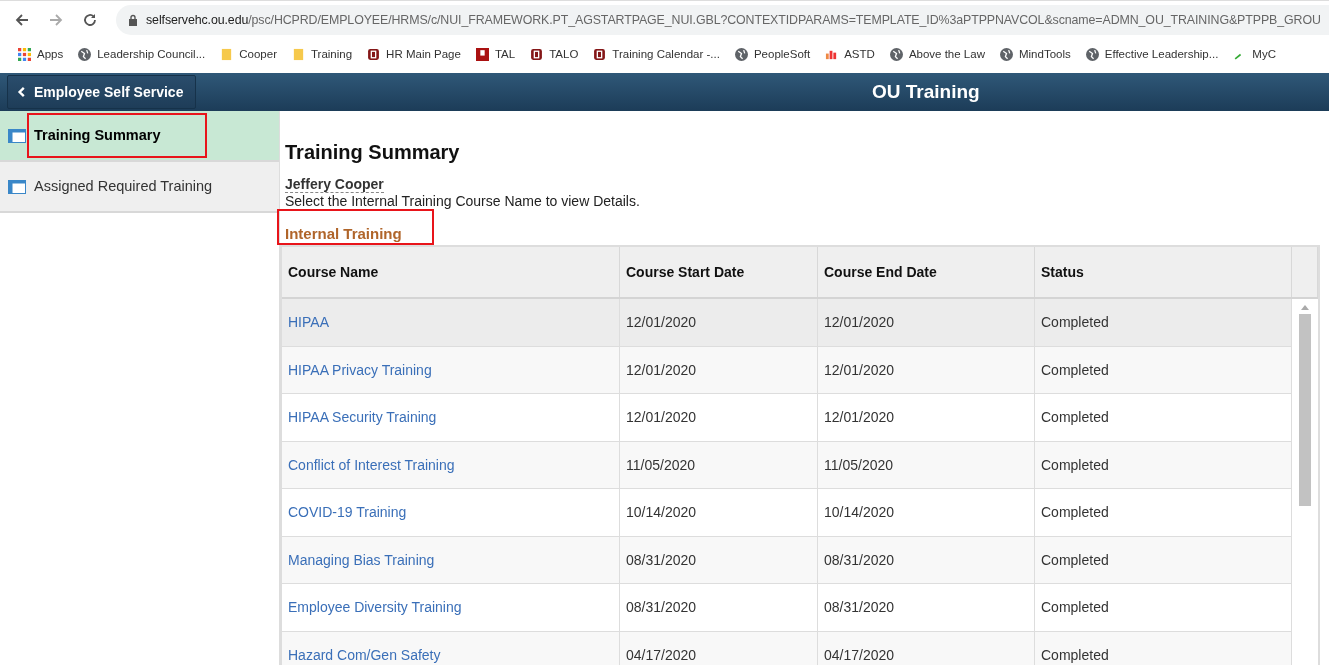 The height and width of the screenshot is (665, 1329). I want to click on bookmark: TALO, so click(554, 54).